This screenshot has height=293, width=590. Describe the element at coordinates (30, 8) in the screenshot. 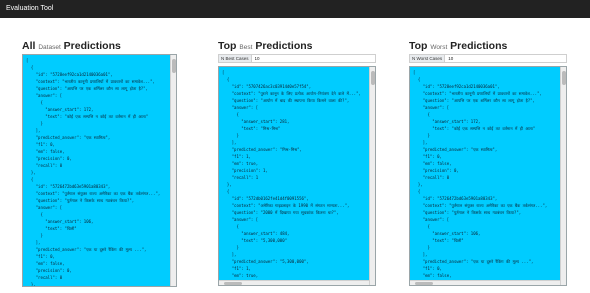

I see `app-title: Evaluation Tool` at that location.